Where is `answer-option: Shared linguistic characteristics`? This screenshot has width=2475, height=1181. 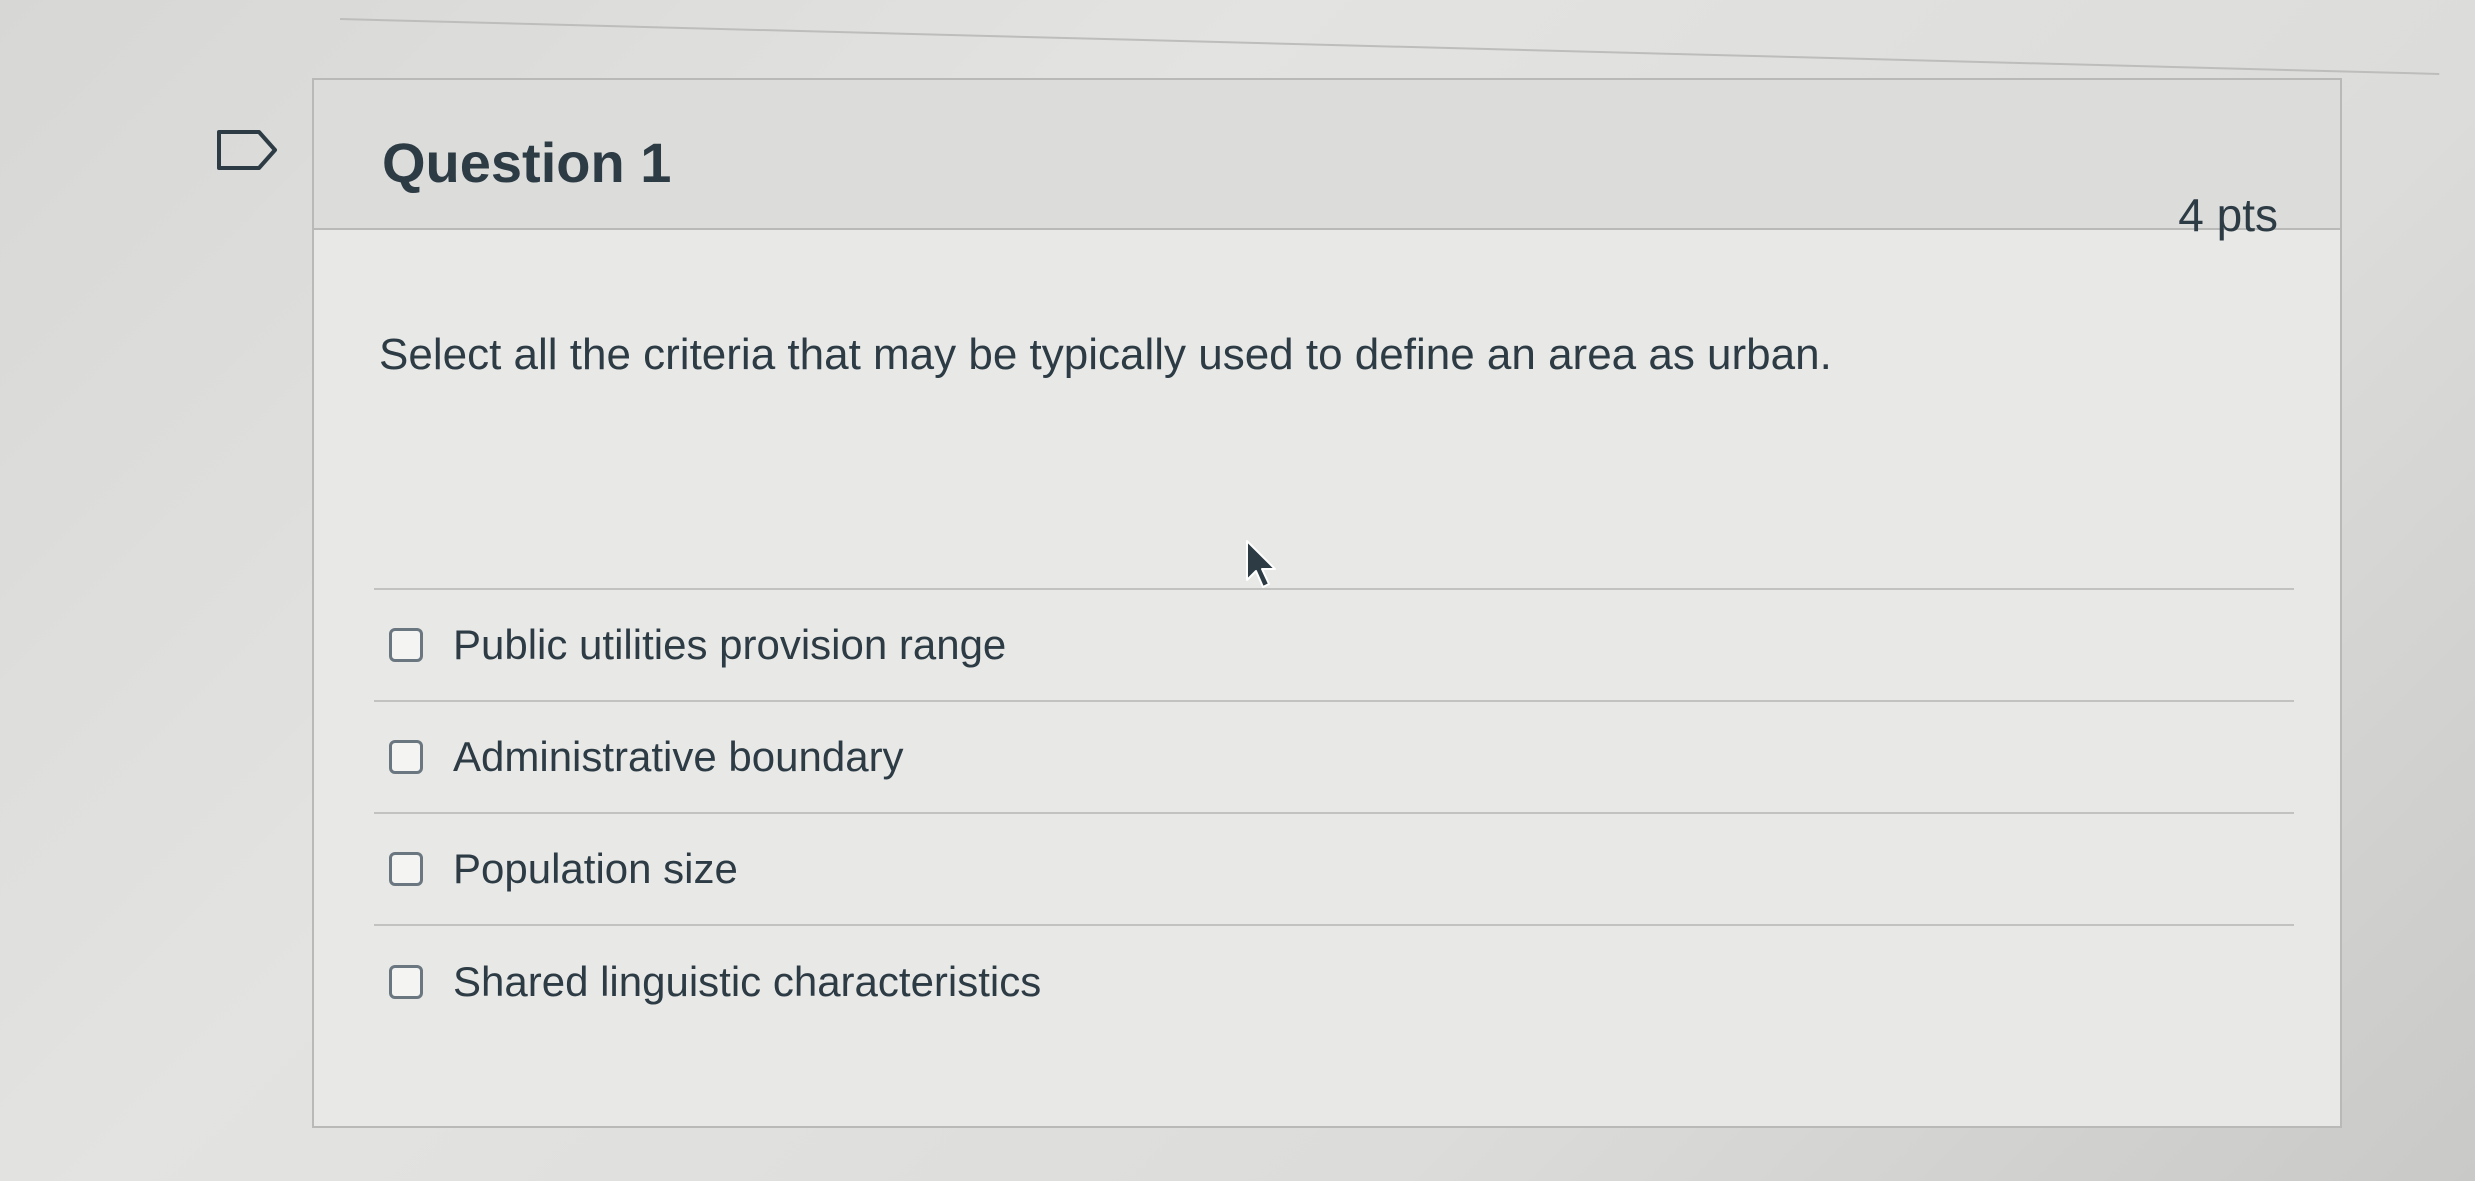
answer-option: Shared linguistic characteristics is located at coordinates (1334, 982).